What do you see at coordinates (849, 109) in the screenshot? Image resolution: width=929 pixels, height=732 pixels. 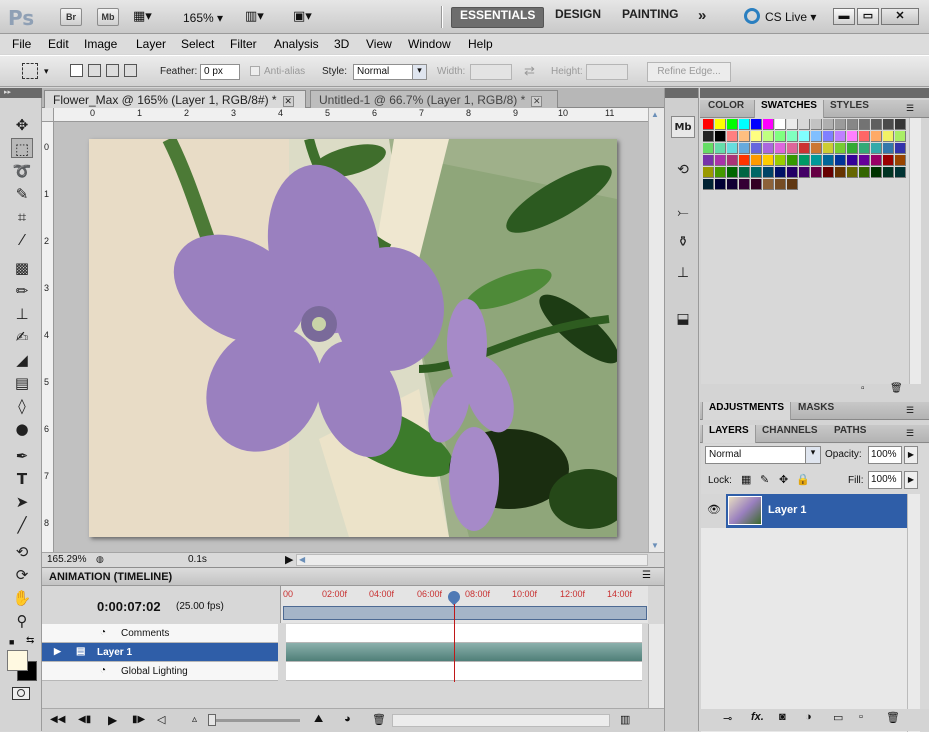 I see `tab-styles: STYLES` at bounding box center [849, 109].